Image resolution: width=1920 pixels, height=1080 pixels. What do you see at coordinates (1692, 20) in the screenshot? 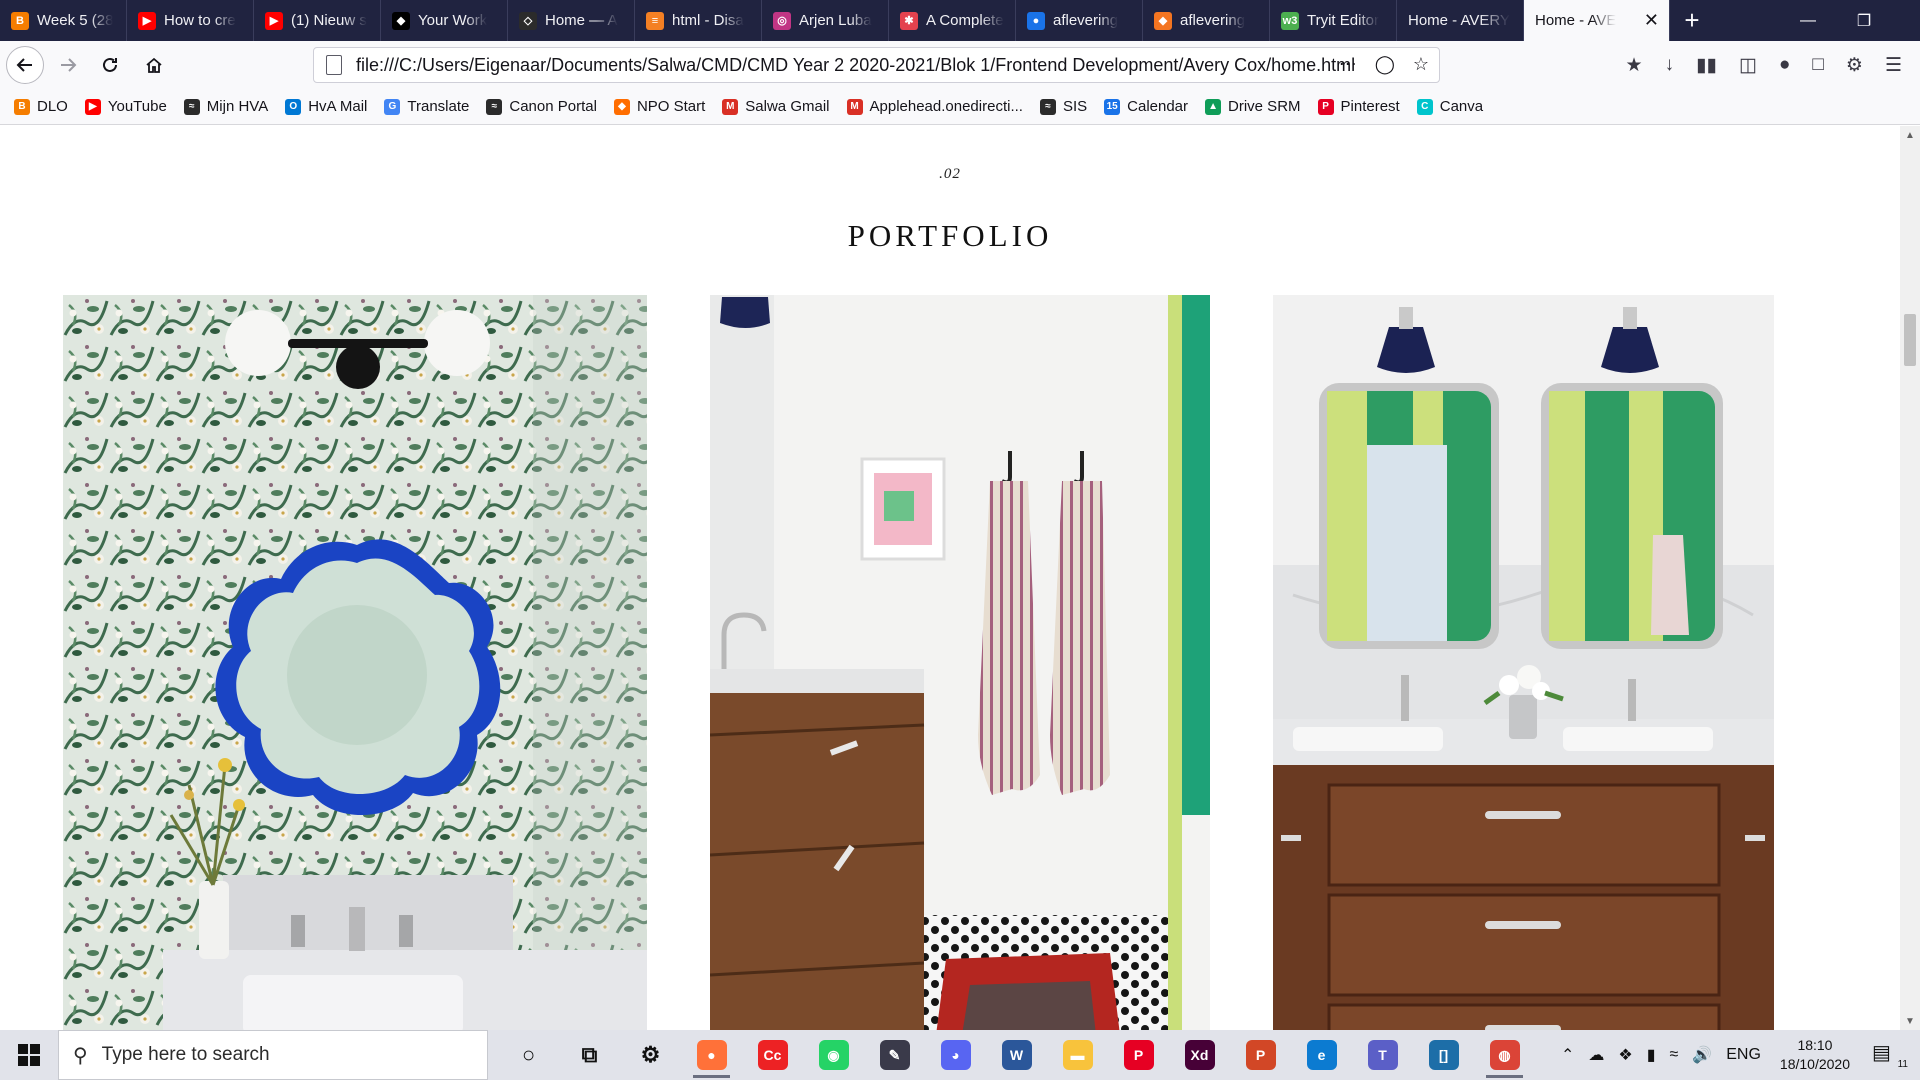
I see `new-tab-button: +` at bounding box center [1692, 20].